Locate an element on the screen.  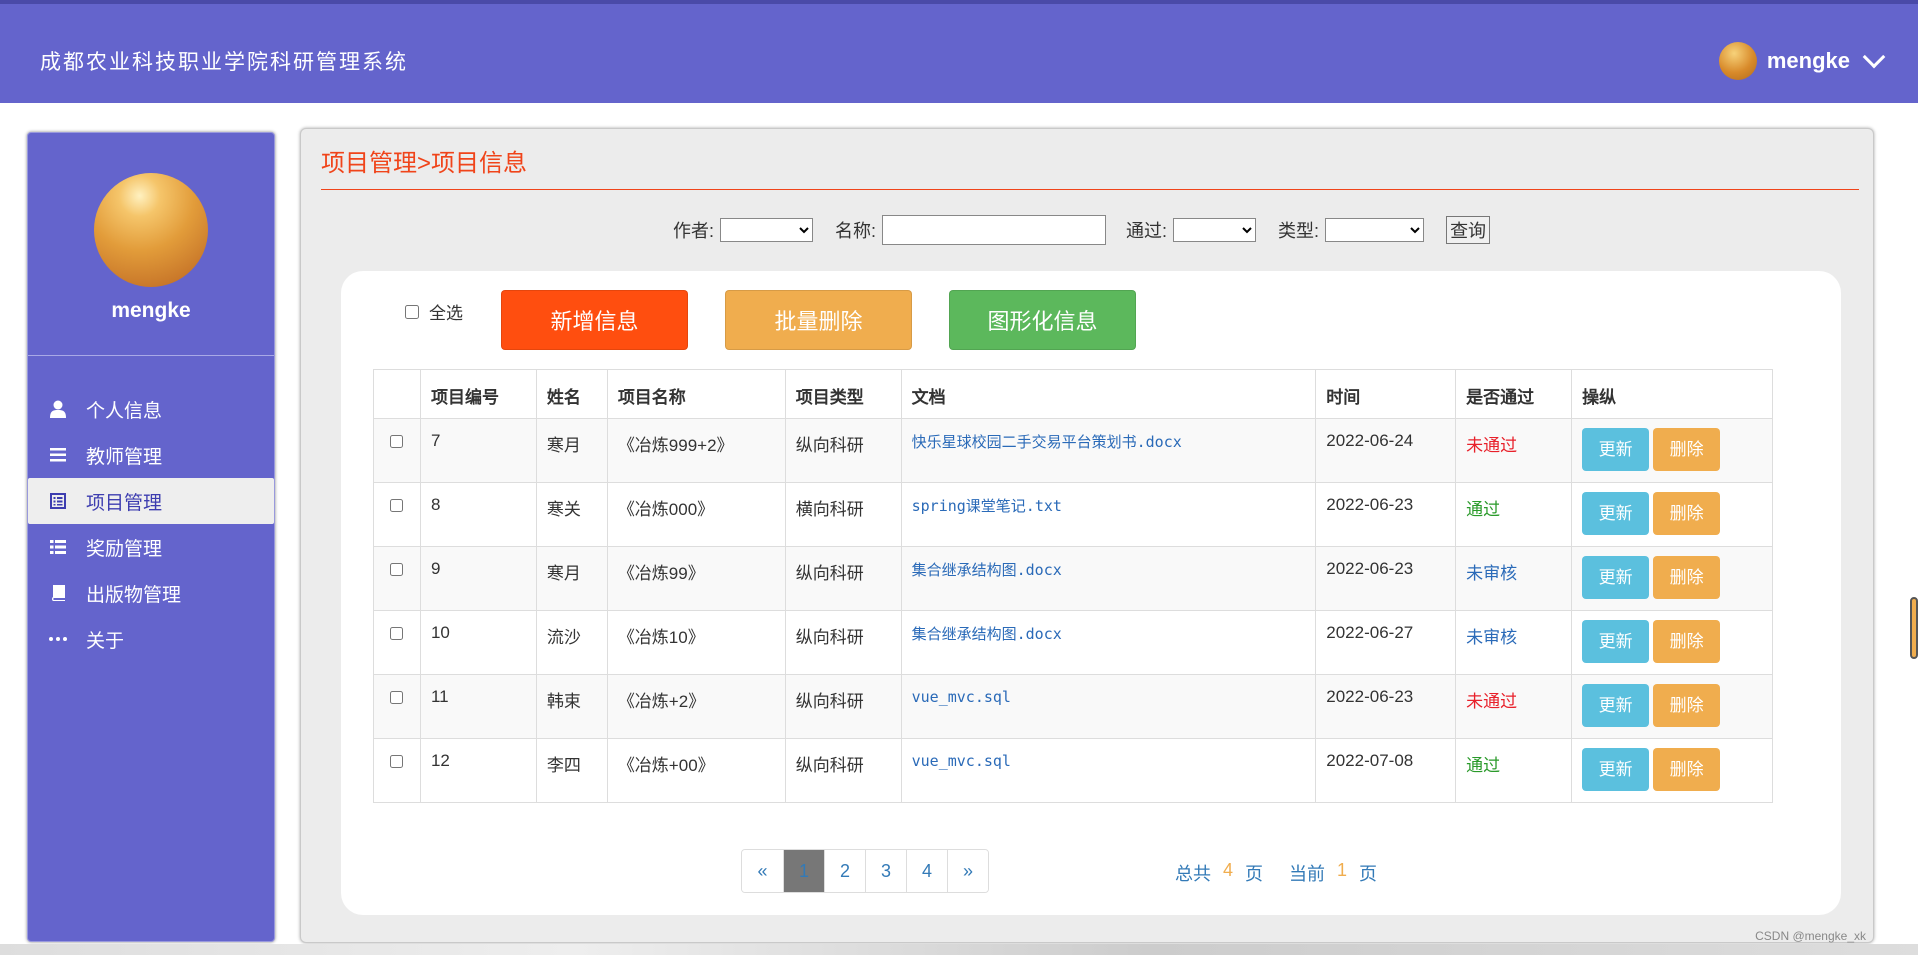
name-label: 名称: is located at coordinates (856, 231).